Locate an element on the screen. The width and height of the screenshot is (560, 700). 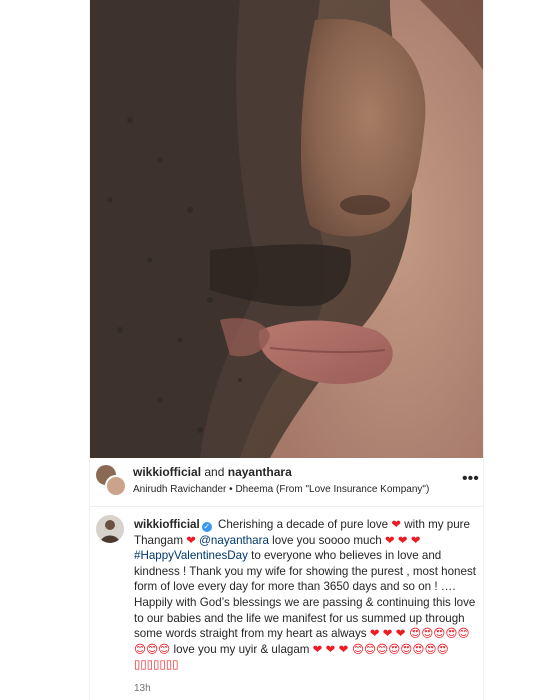
username-link-1: wikkiofficial is located at coordinates (167, 472).